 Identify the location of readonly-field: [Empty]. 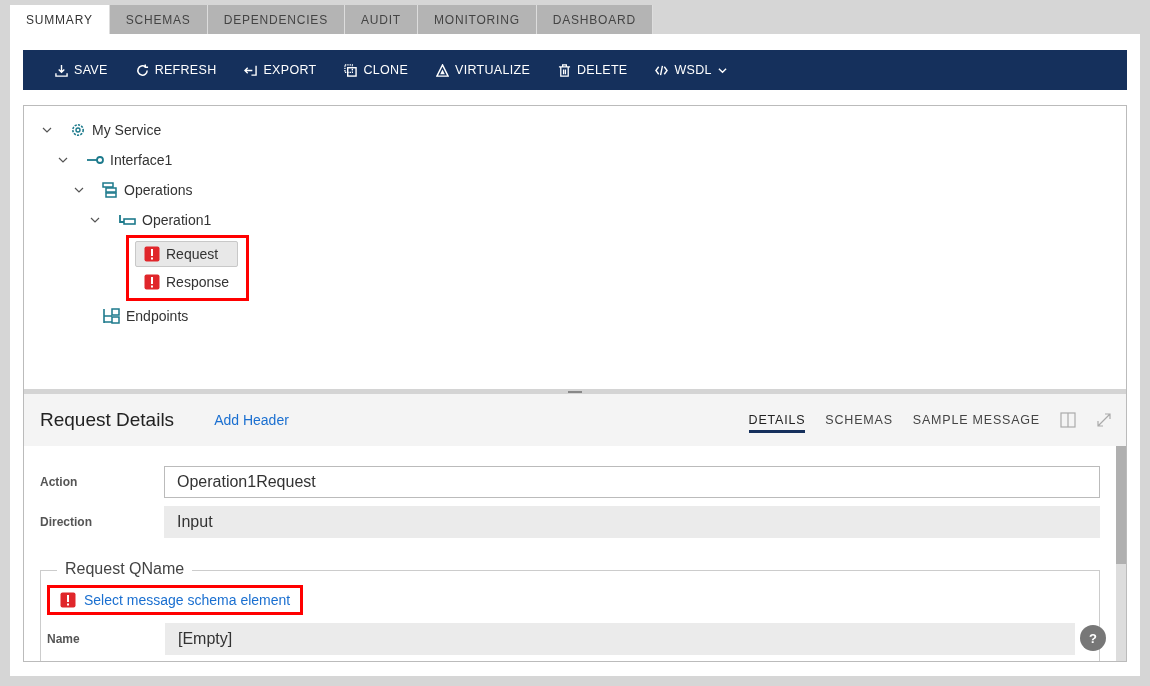
(620, 639).